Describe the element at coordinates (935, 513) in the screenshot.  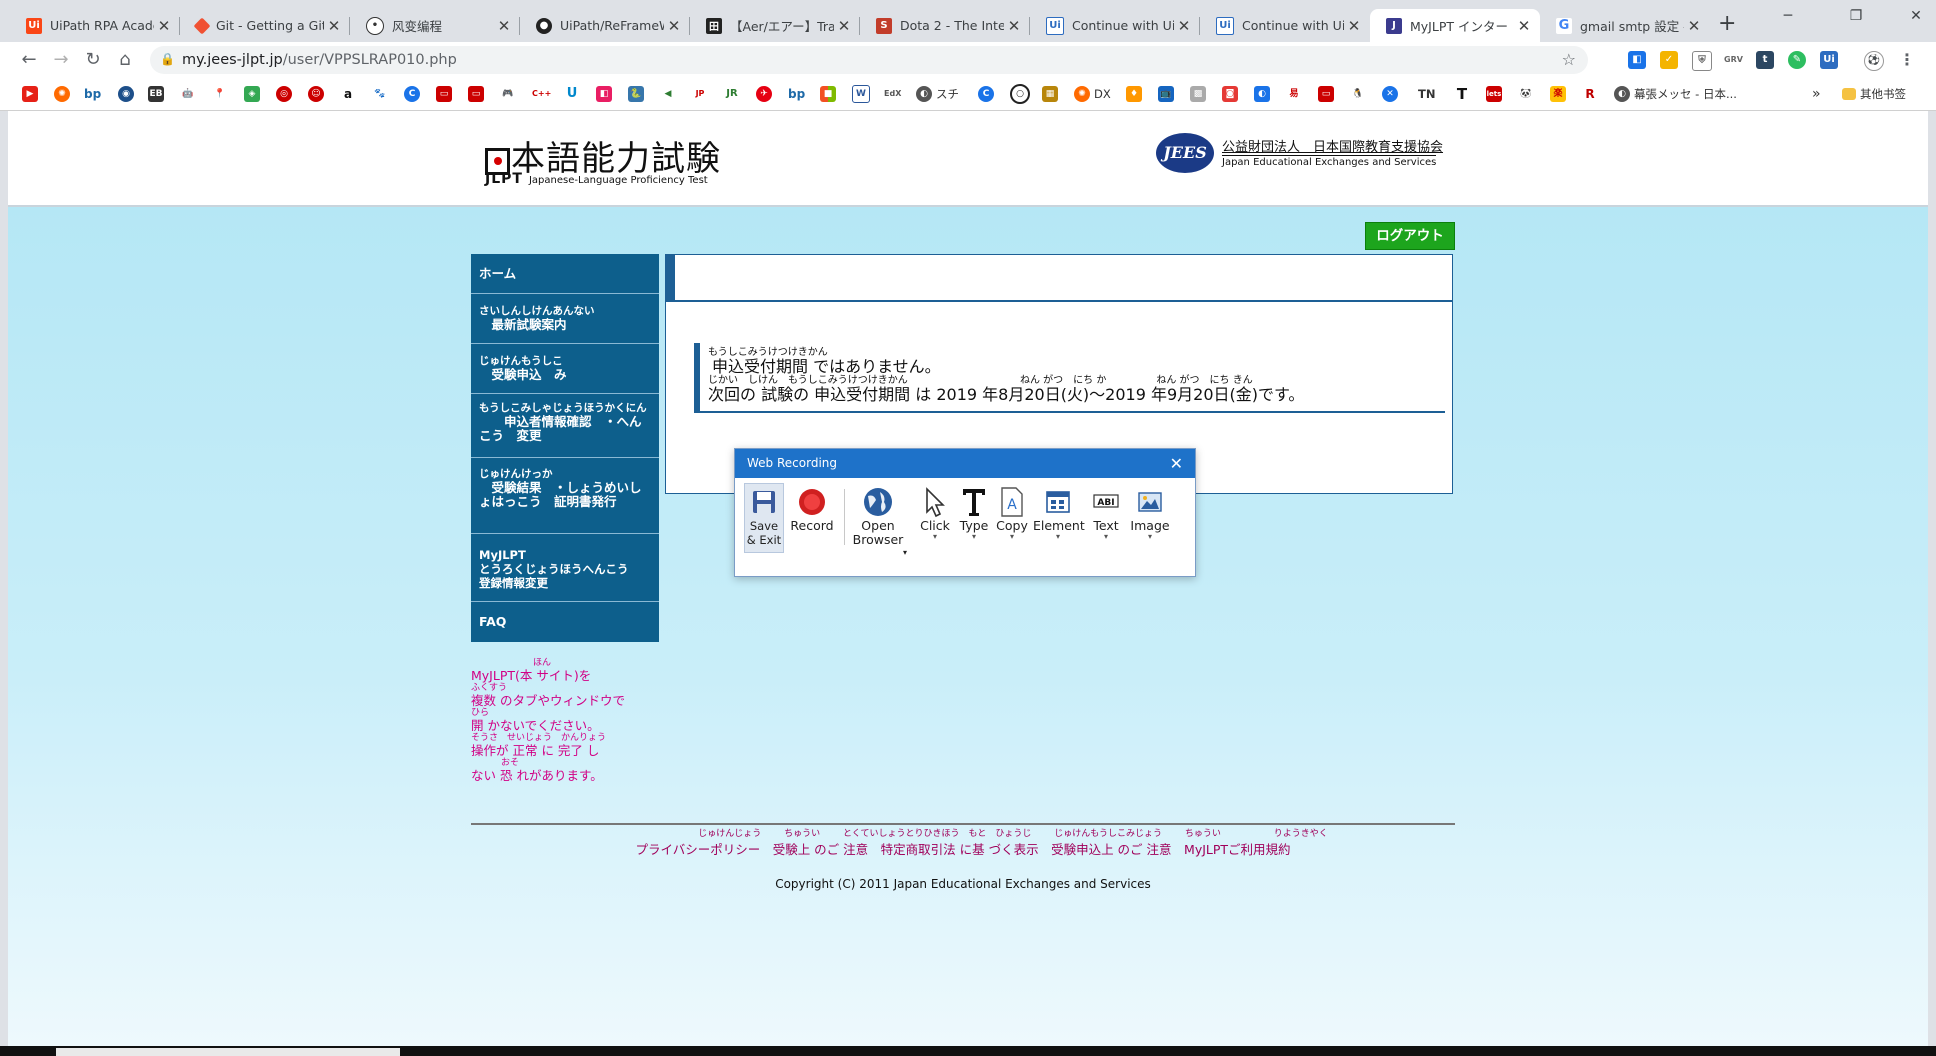
I see `click-button: Click ▾` at that location.